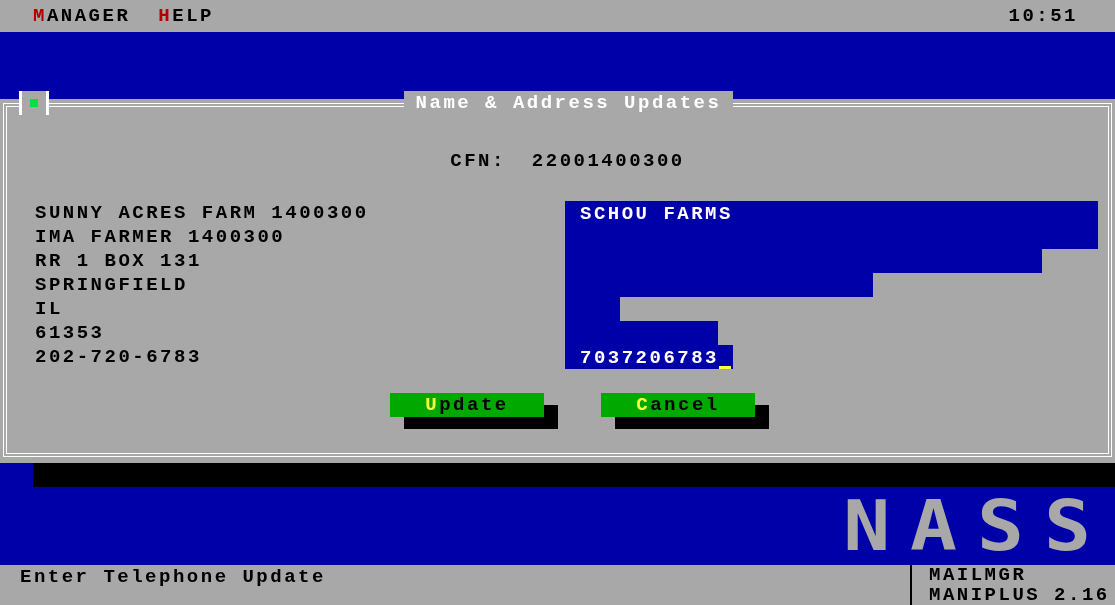  I want to click on clock: 10:51, so click(1043, 15).